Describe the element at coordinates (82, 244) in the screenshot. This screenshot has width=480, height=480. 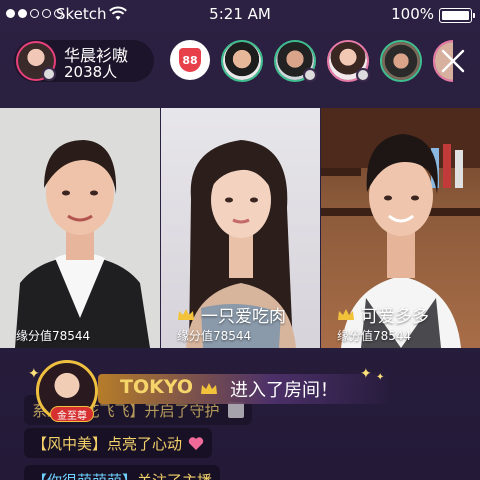
I see `streamer-photo` at that location.